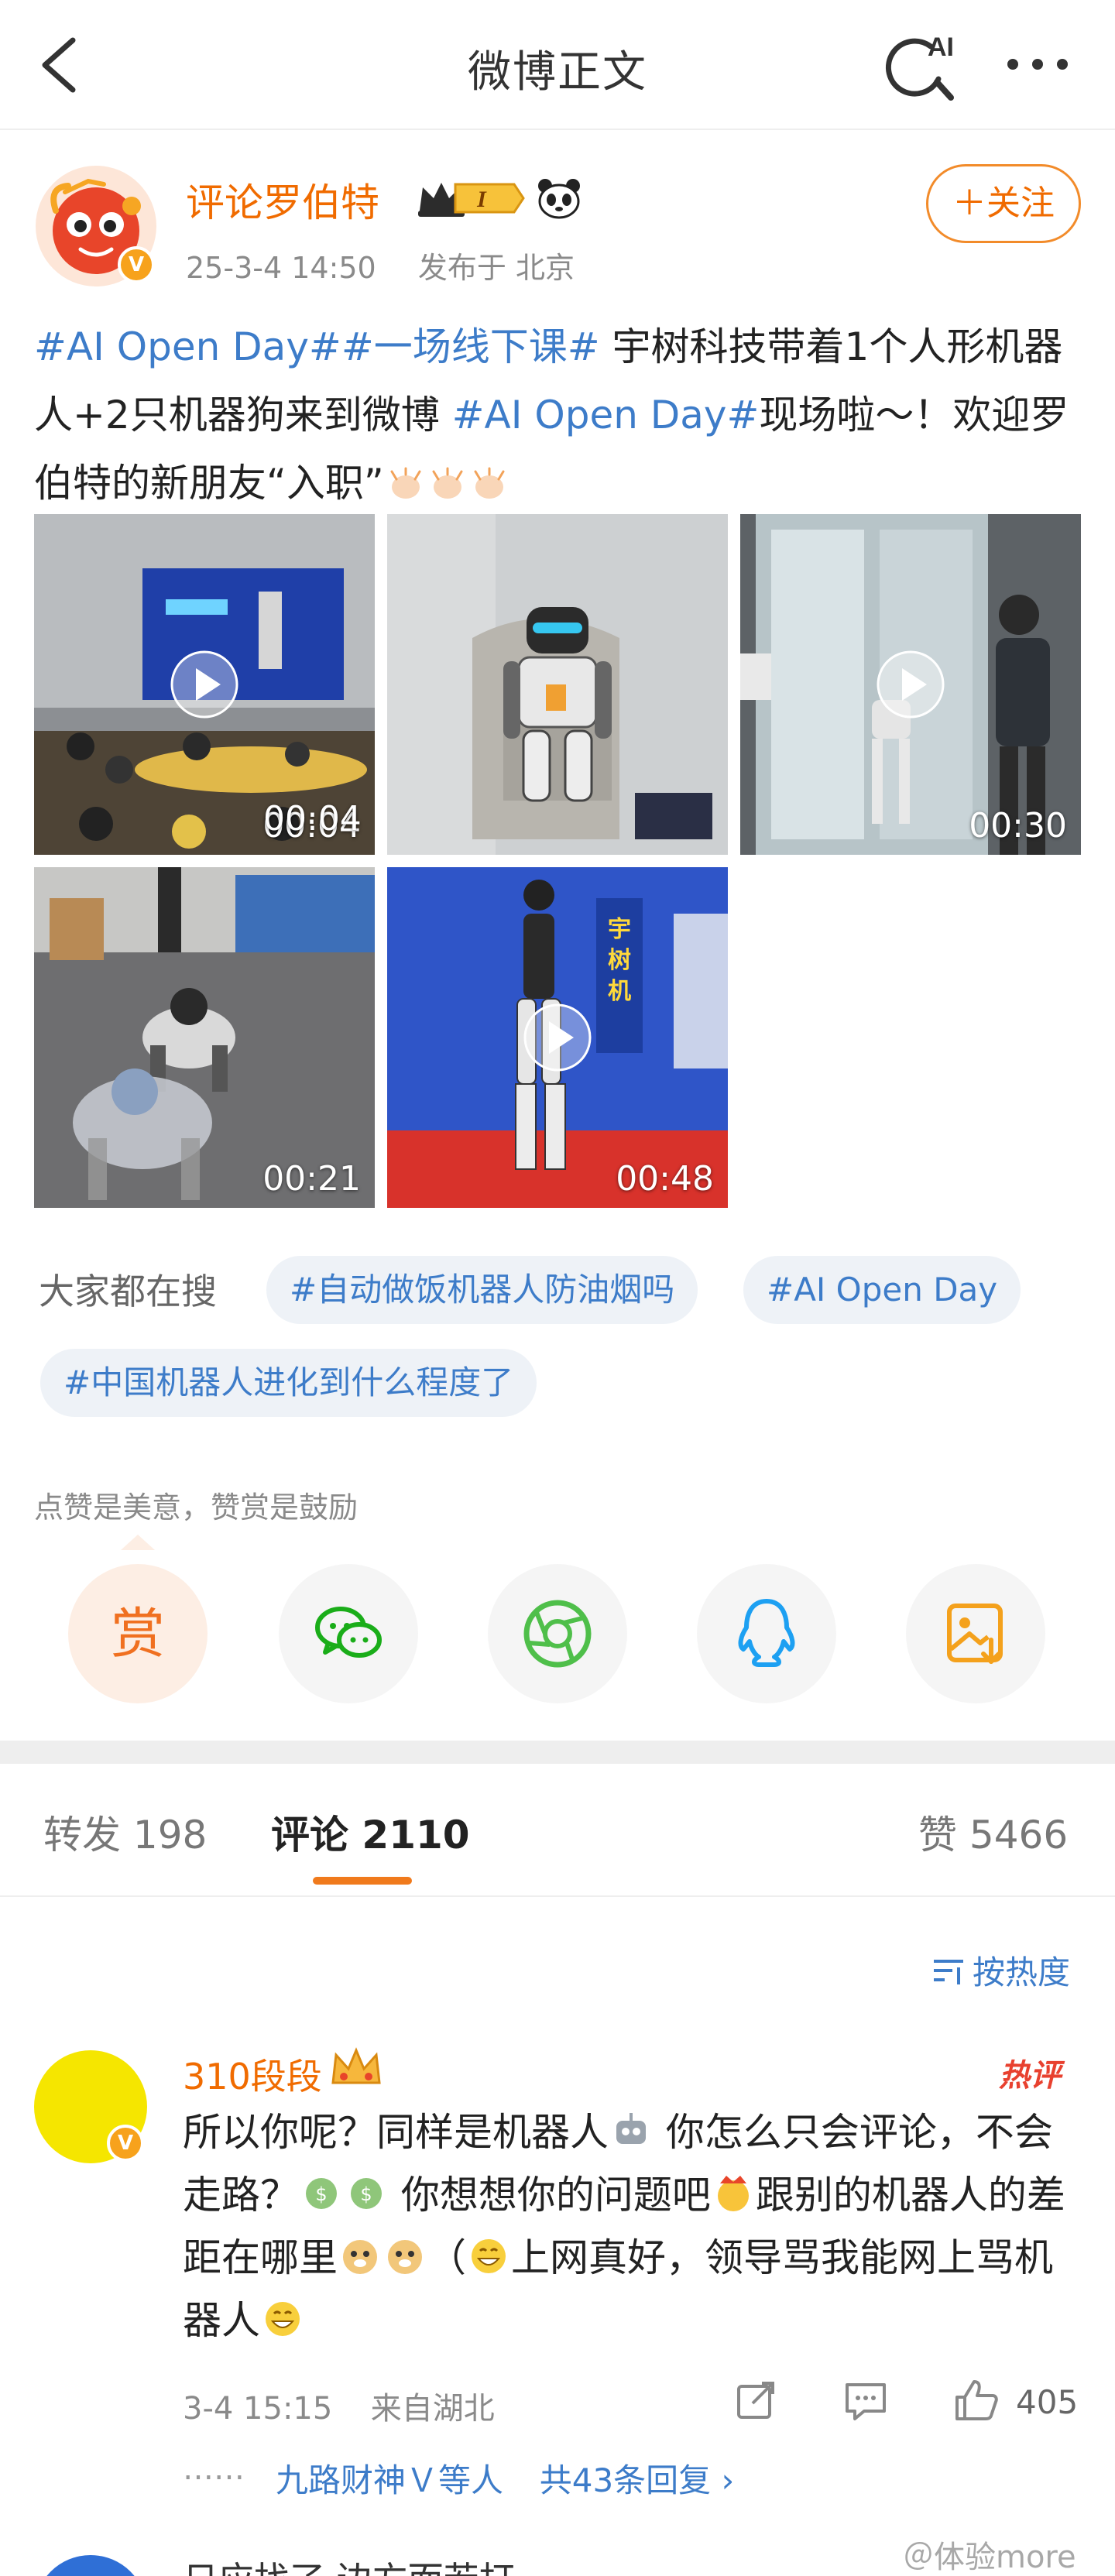  I want to click on post-meta: 25-3-4 14:50 发布于 北京, so click(380, 265).